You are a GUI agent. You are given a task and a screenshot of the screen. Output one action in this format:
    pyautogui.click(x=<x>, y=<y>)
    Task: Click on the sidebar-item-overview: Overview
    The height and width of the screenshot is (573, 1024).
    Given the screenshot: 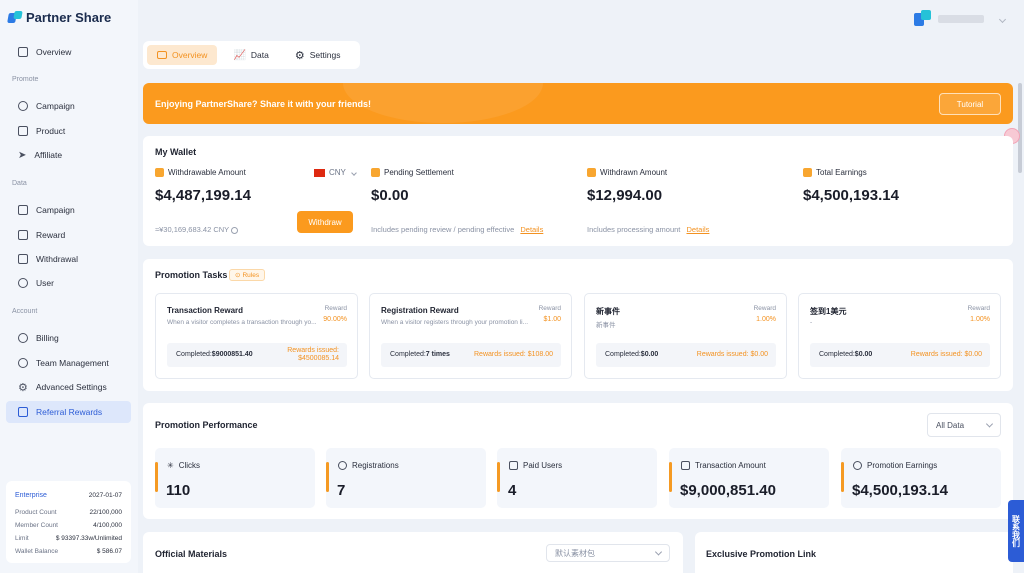 What is the action you would take?
    pyautogui.click(x=68, y=52)
    